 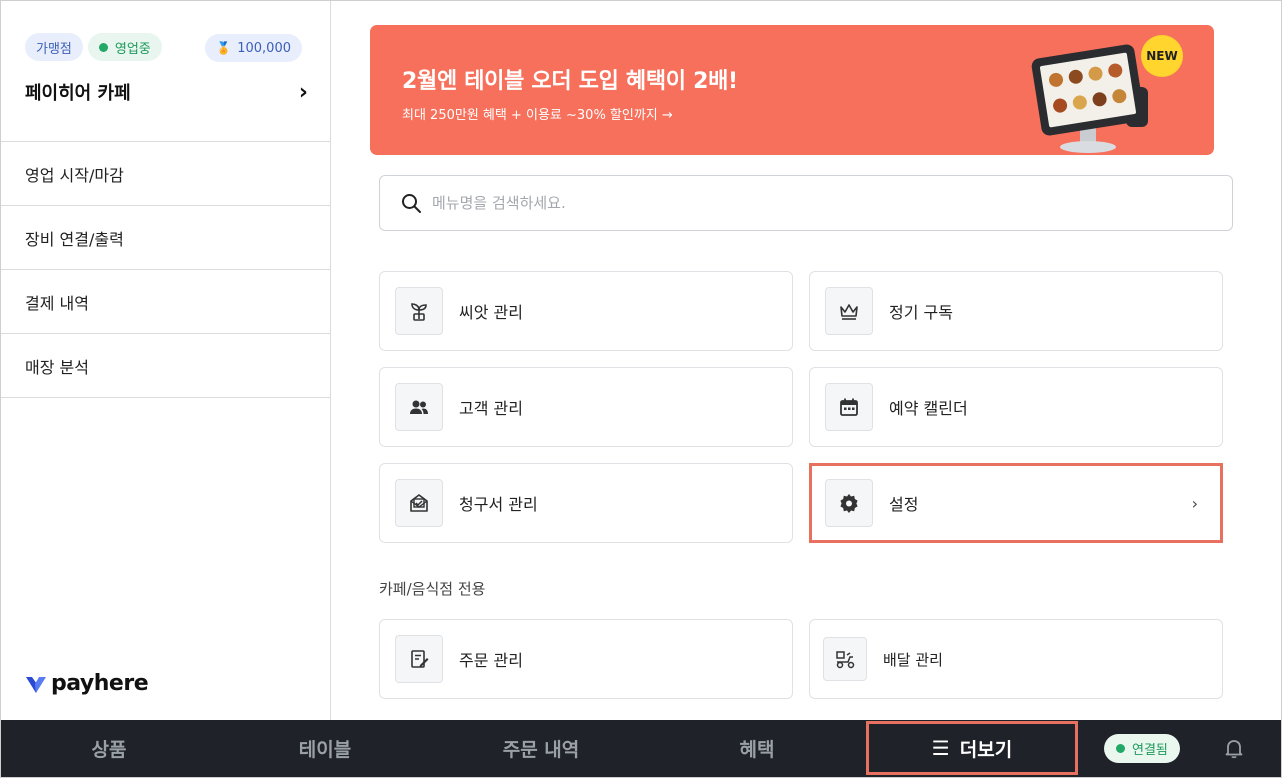 I want to click on connection-status-badge: 연결됨, so click(x=1142, y=748).